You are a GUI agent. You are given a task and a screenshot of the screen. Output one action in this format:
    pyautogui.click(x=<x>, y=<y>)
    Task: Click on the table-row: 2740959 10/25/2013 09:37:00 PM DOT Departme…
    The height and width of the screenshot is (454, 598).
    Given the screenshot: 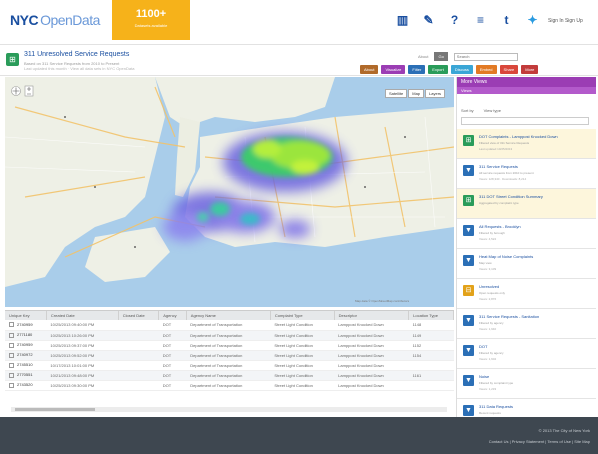 What is the action you would take?
    pyautogui.click(x=229, y=345)
    